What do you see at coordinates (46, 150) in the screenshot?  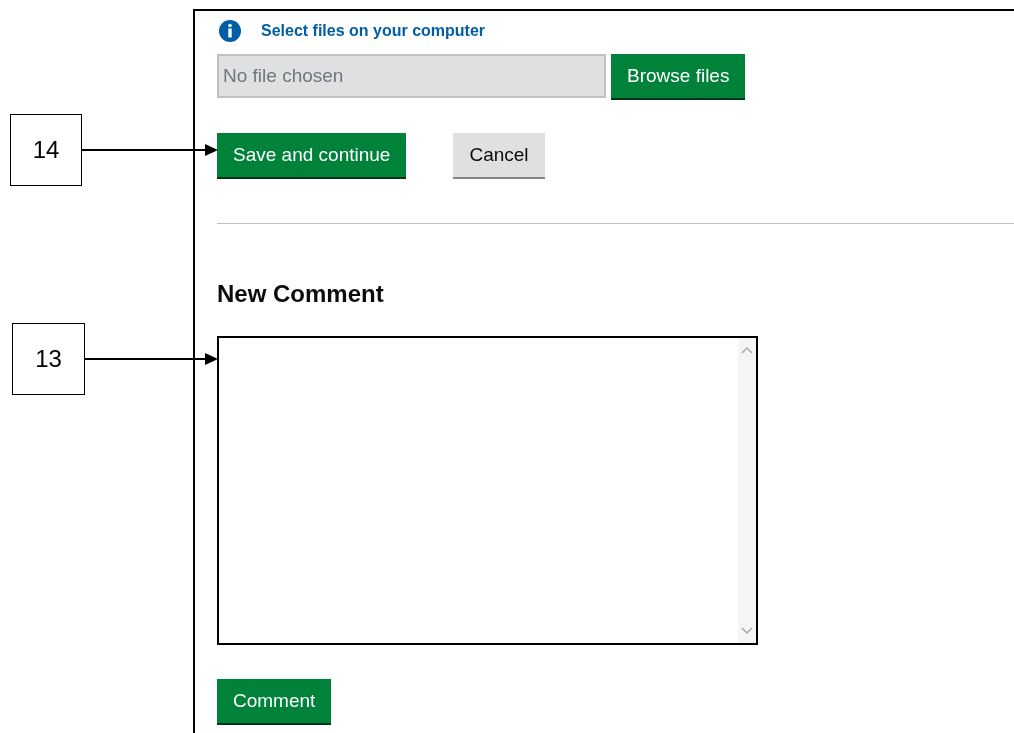 I see `callout-label: 14` at bounding box center [46, 150].